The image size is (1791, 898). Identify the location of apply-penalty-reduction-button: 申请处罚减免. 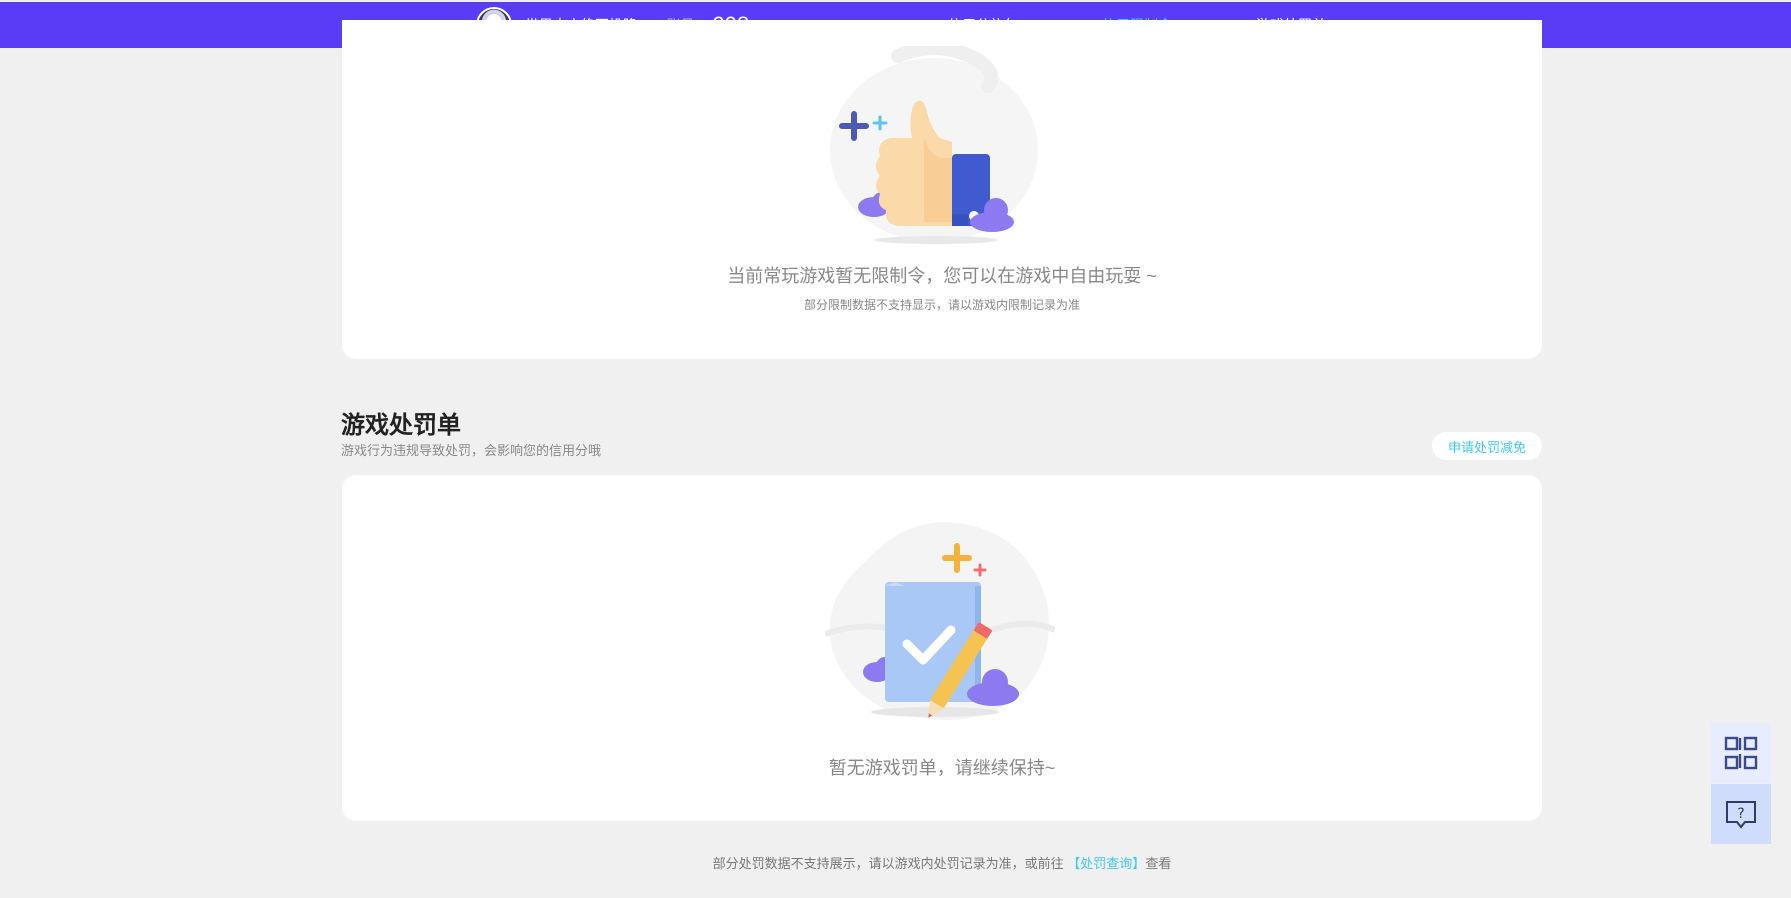
(1487, 446).